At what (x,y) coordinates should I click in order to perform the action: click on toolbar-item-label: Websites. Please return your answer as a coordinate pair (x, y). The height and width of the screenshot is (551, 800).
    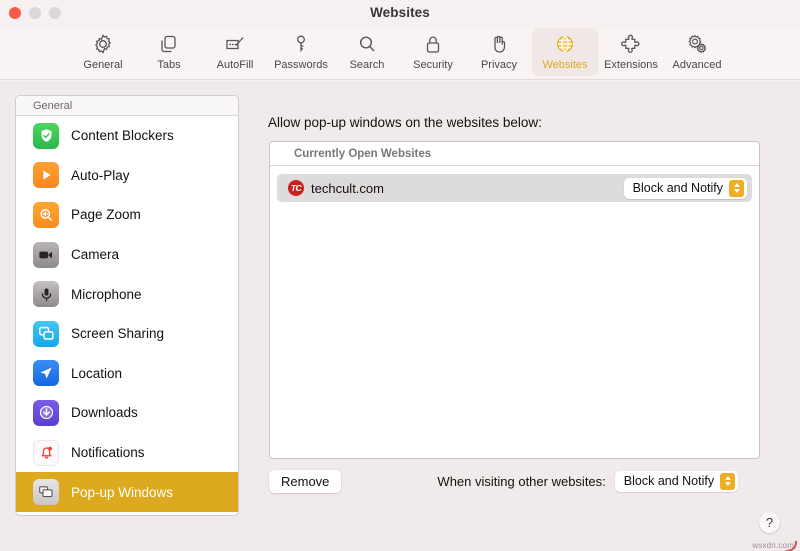
    Looking at the image, I should click on (565, 65).